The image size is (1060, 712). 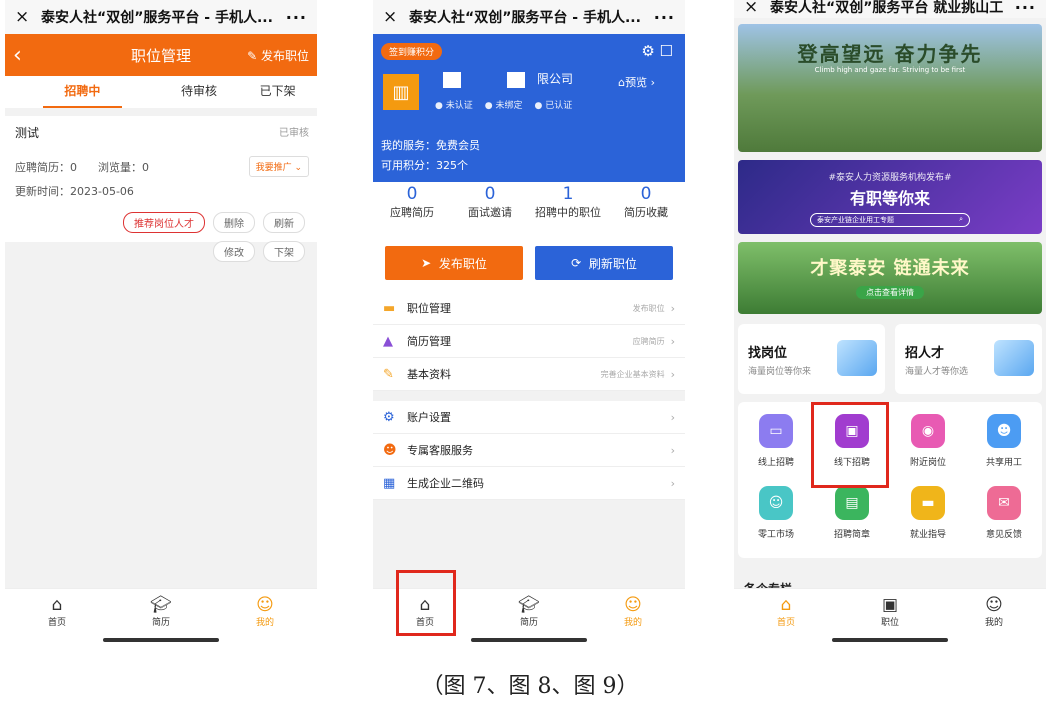 I want to click on page-header: ‹ 职位管理 ✎ 发布职位, so click(x=161, y=55).